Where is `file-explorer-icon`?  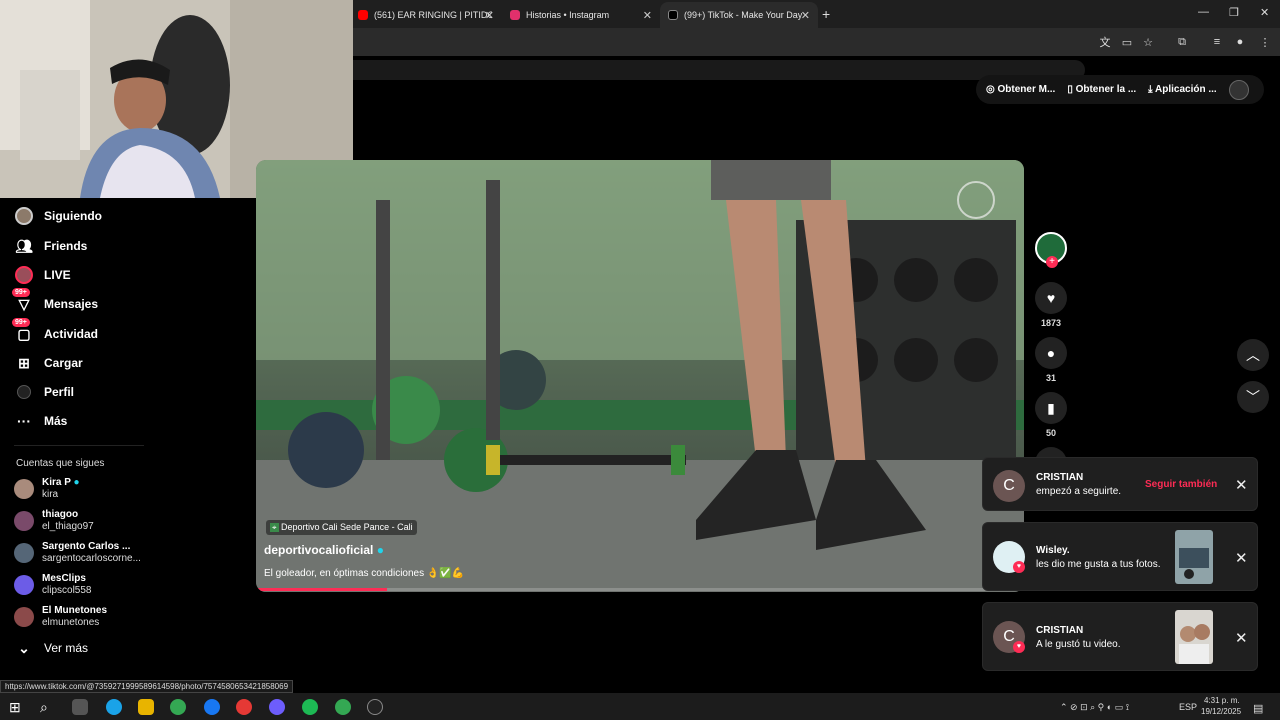 file-explorer-icon is located at coordinates (146, 707).